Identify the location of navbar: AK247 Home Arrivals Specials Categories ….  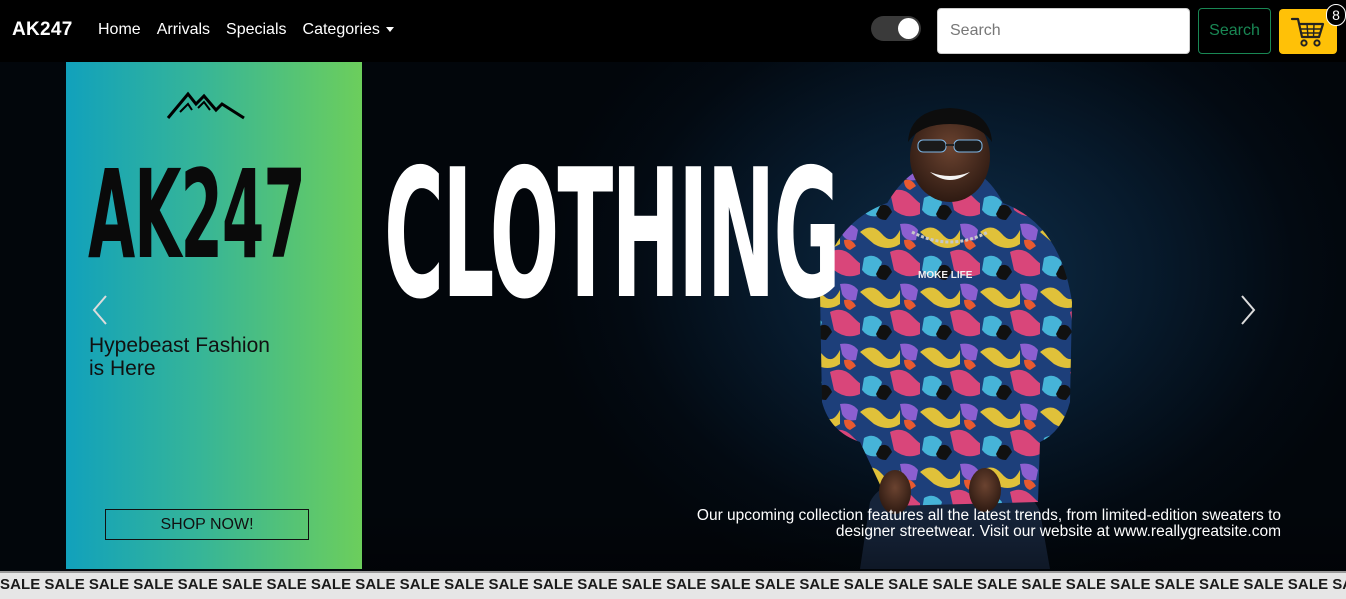
(673, 31).